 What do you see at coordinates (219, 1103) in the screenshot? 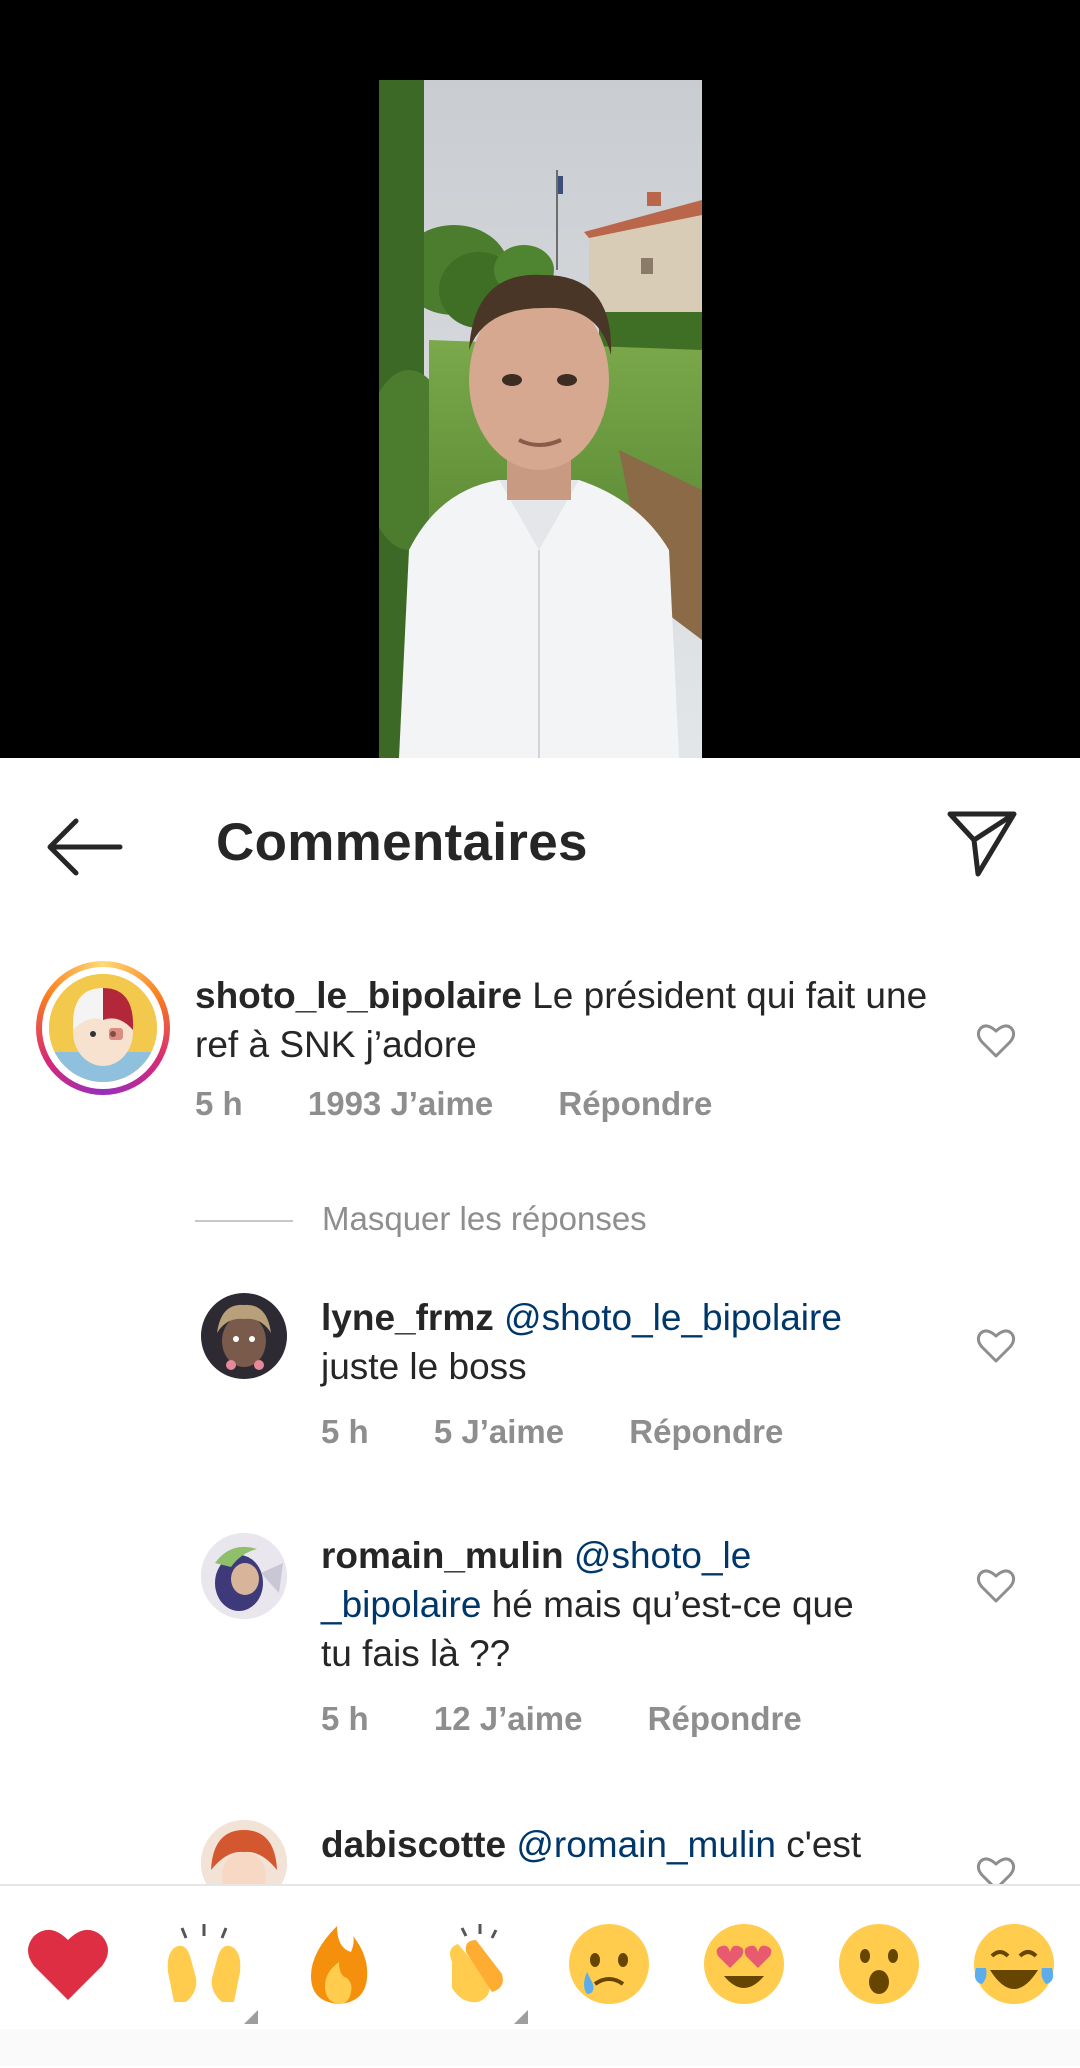
I see `comment-time: 5 h` at bounding box center [219, 1103].